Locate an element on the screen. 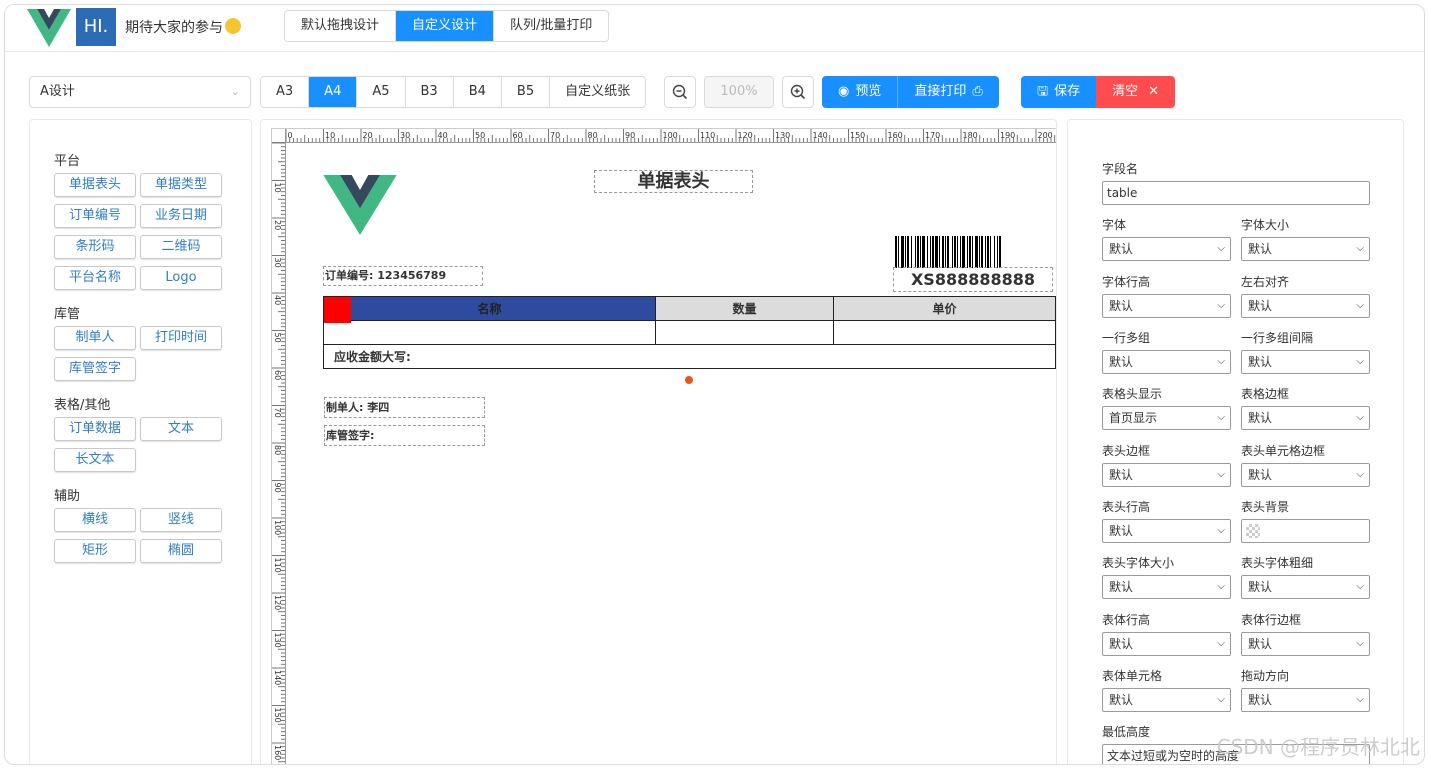  drag-marker is located at coordinates (337, 310).